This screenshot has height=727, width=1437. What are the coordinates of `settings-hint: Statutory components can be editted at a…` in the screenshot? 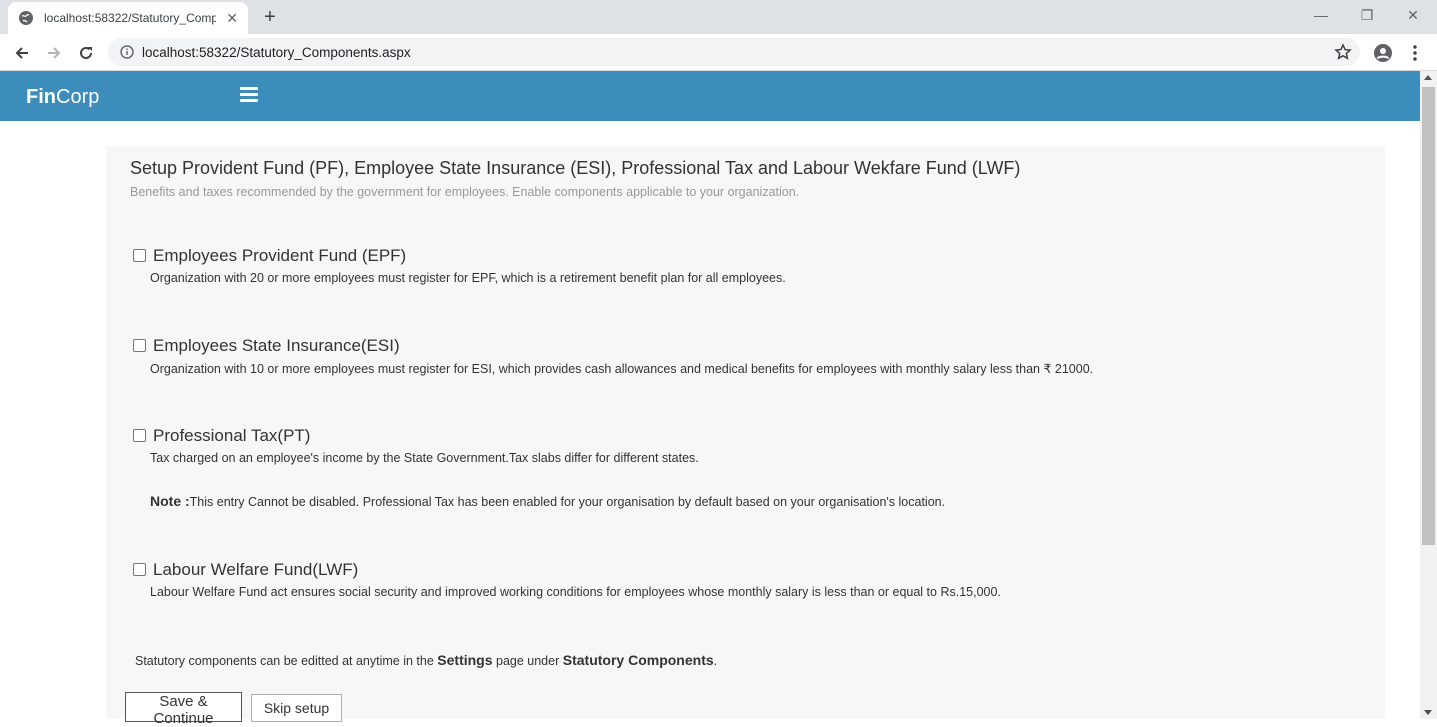 It's located at (426, 660).